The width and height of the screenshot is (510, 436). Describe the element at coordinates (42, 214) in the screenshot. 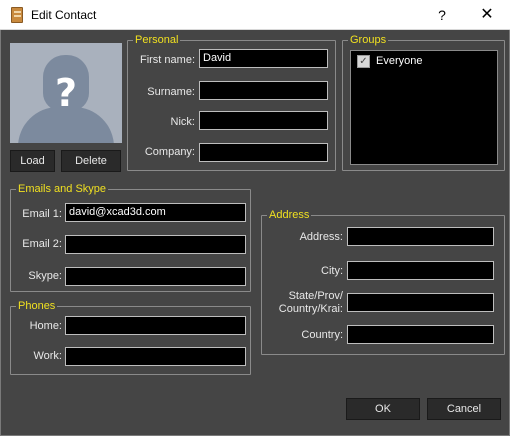

I see `email1-label: Email 1:` at that location.